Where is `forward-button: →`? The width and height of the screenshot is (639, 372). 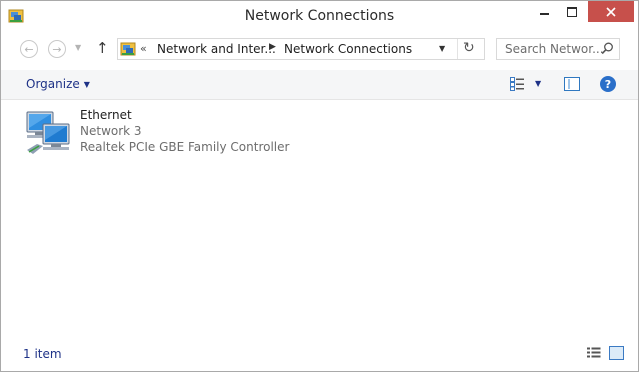 forward-button: → is located at coordinates (57, 49).